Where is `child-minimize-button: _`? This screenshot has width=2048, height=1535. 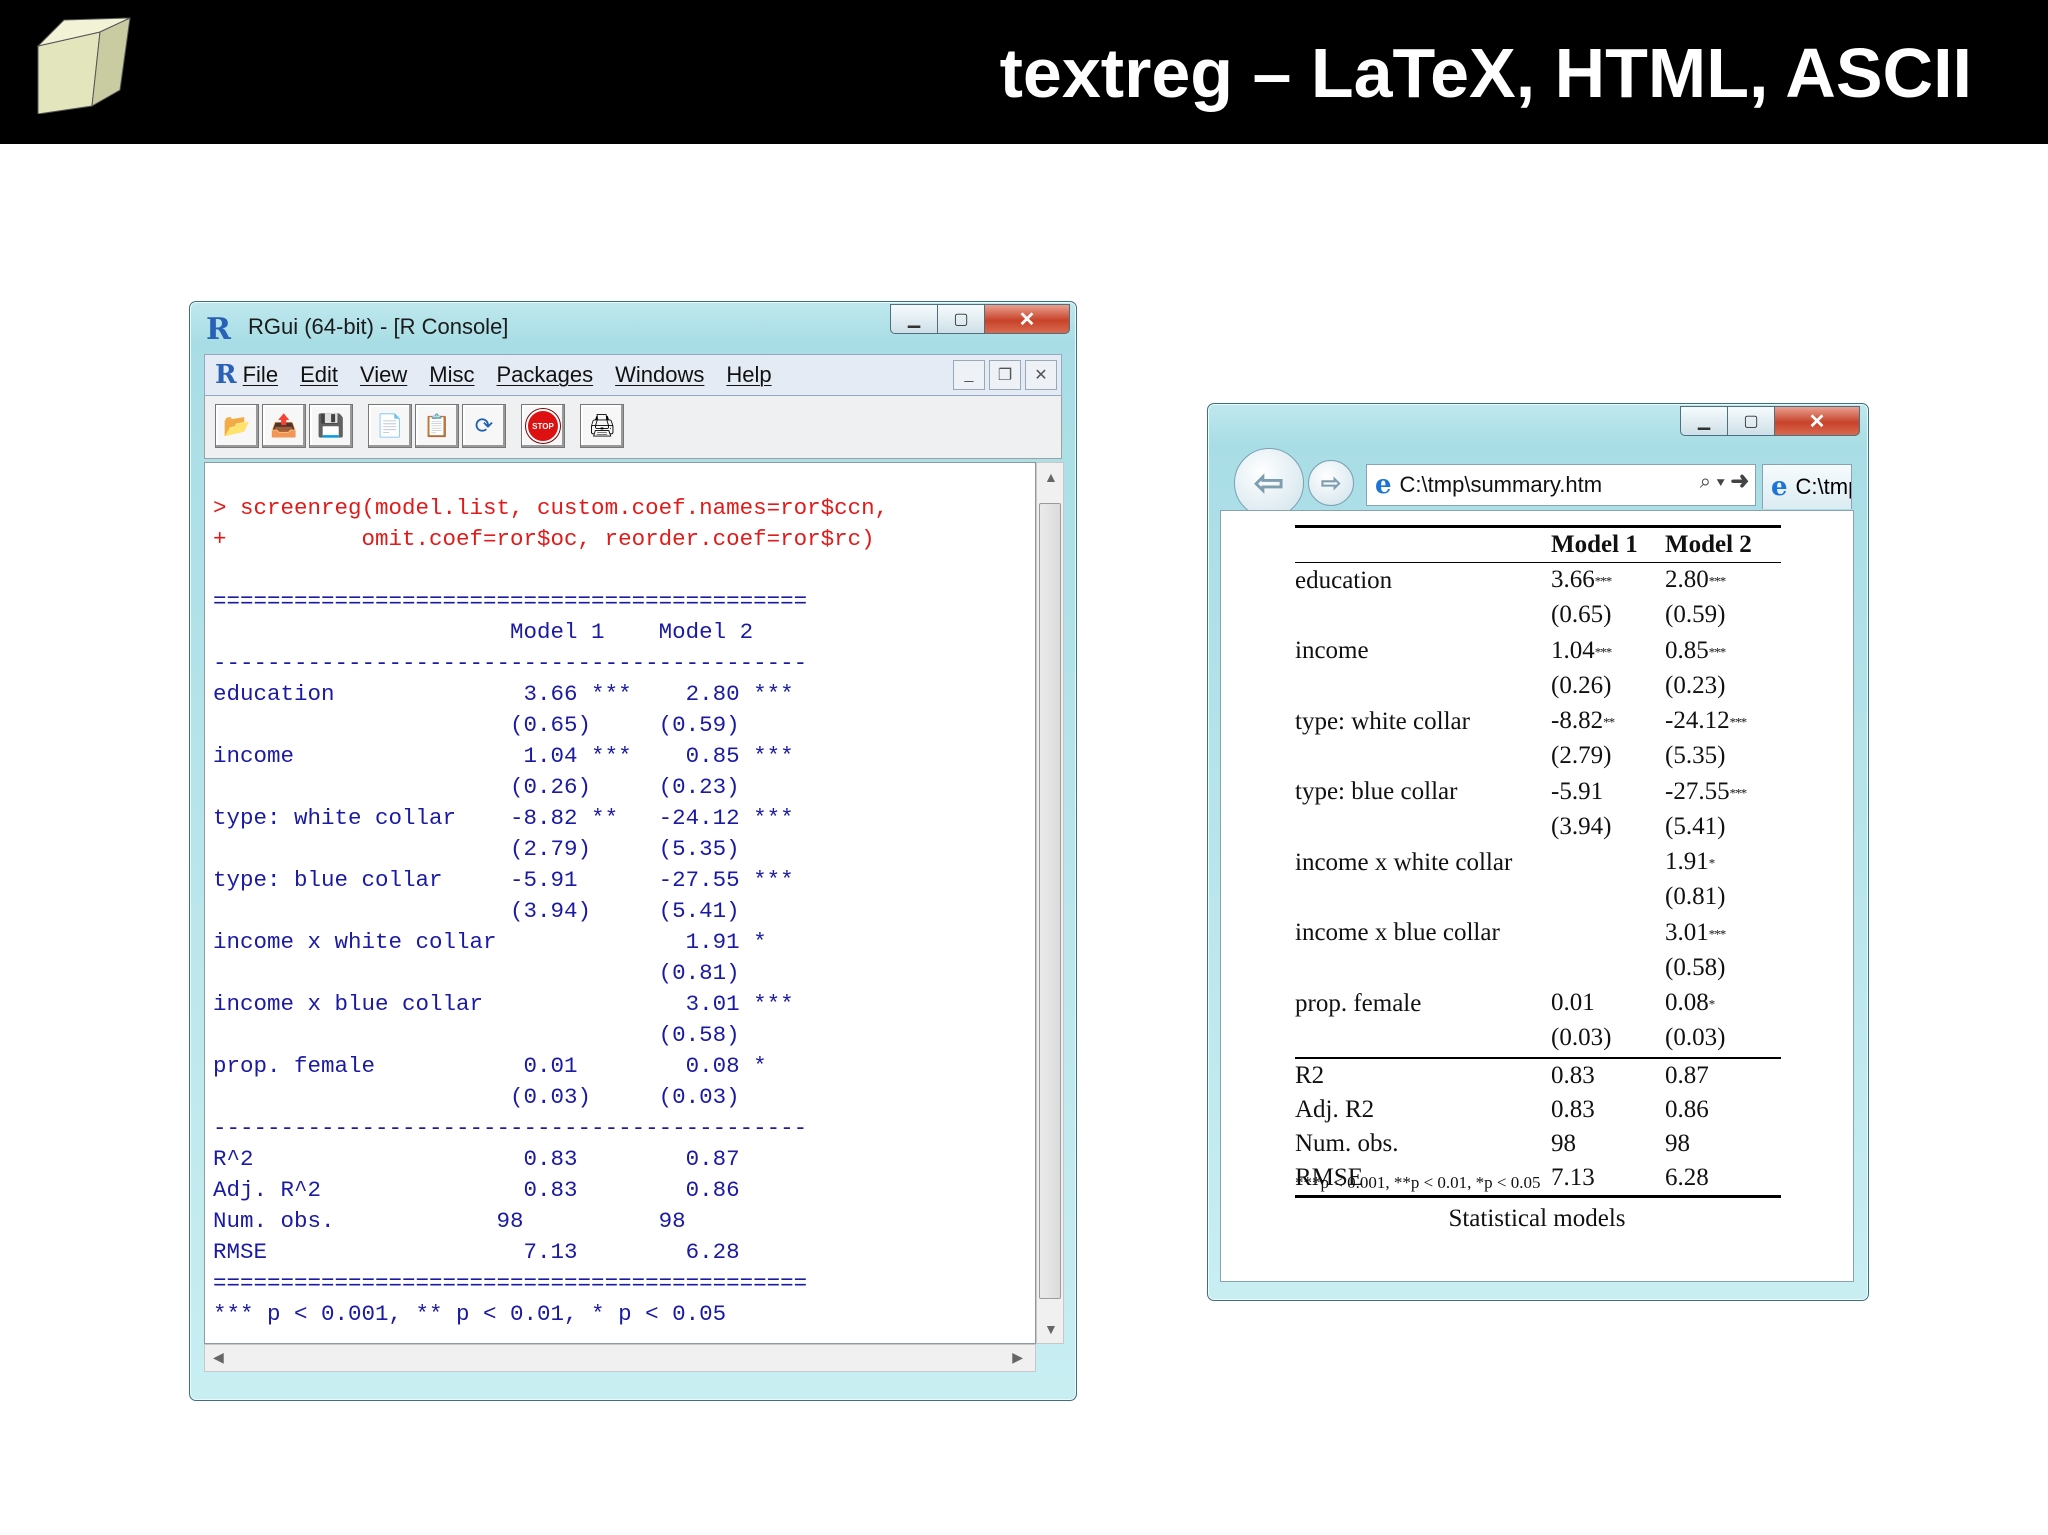
child-minimize-button: _ is located at coordinates (969, 375).